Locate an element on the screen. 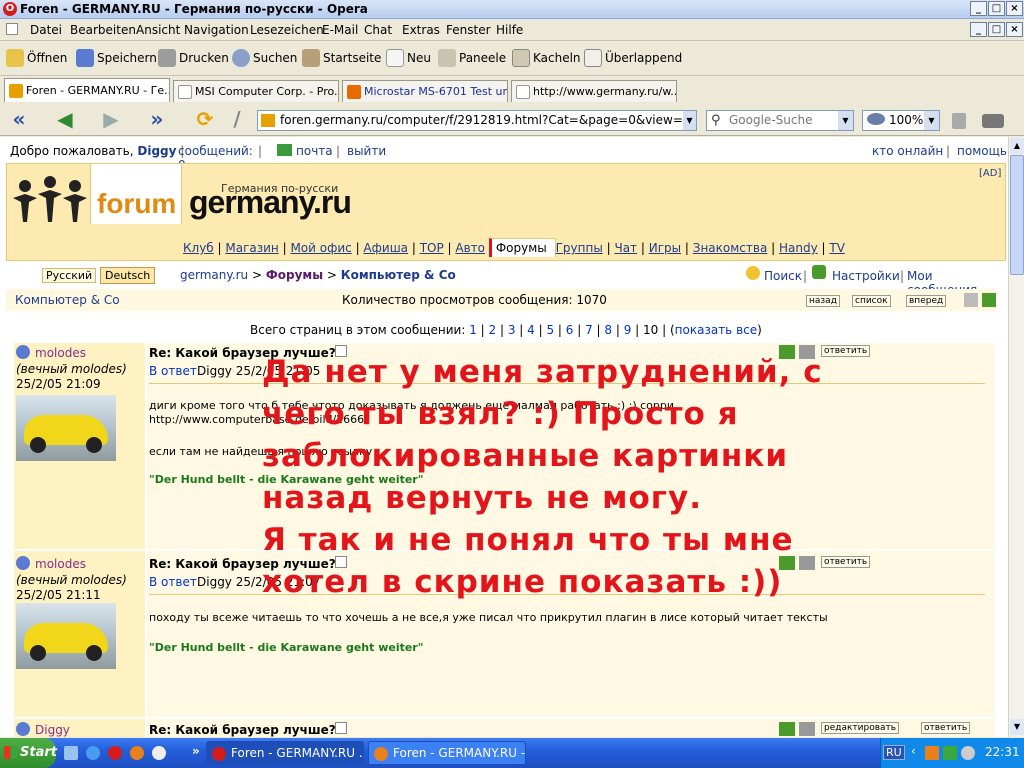 The width and height of the screenshot is (1024, 768). page-link-6: 6 is located at coordinates (570, 330).